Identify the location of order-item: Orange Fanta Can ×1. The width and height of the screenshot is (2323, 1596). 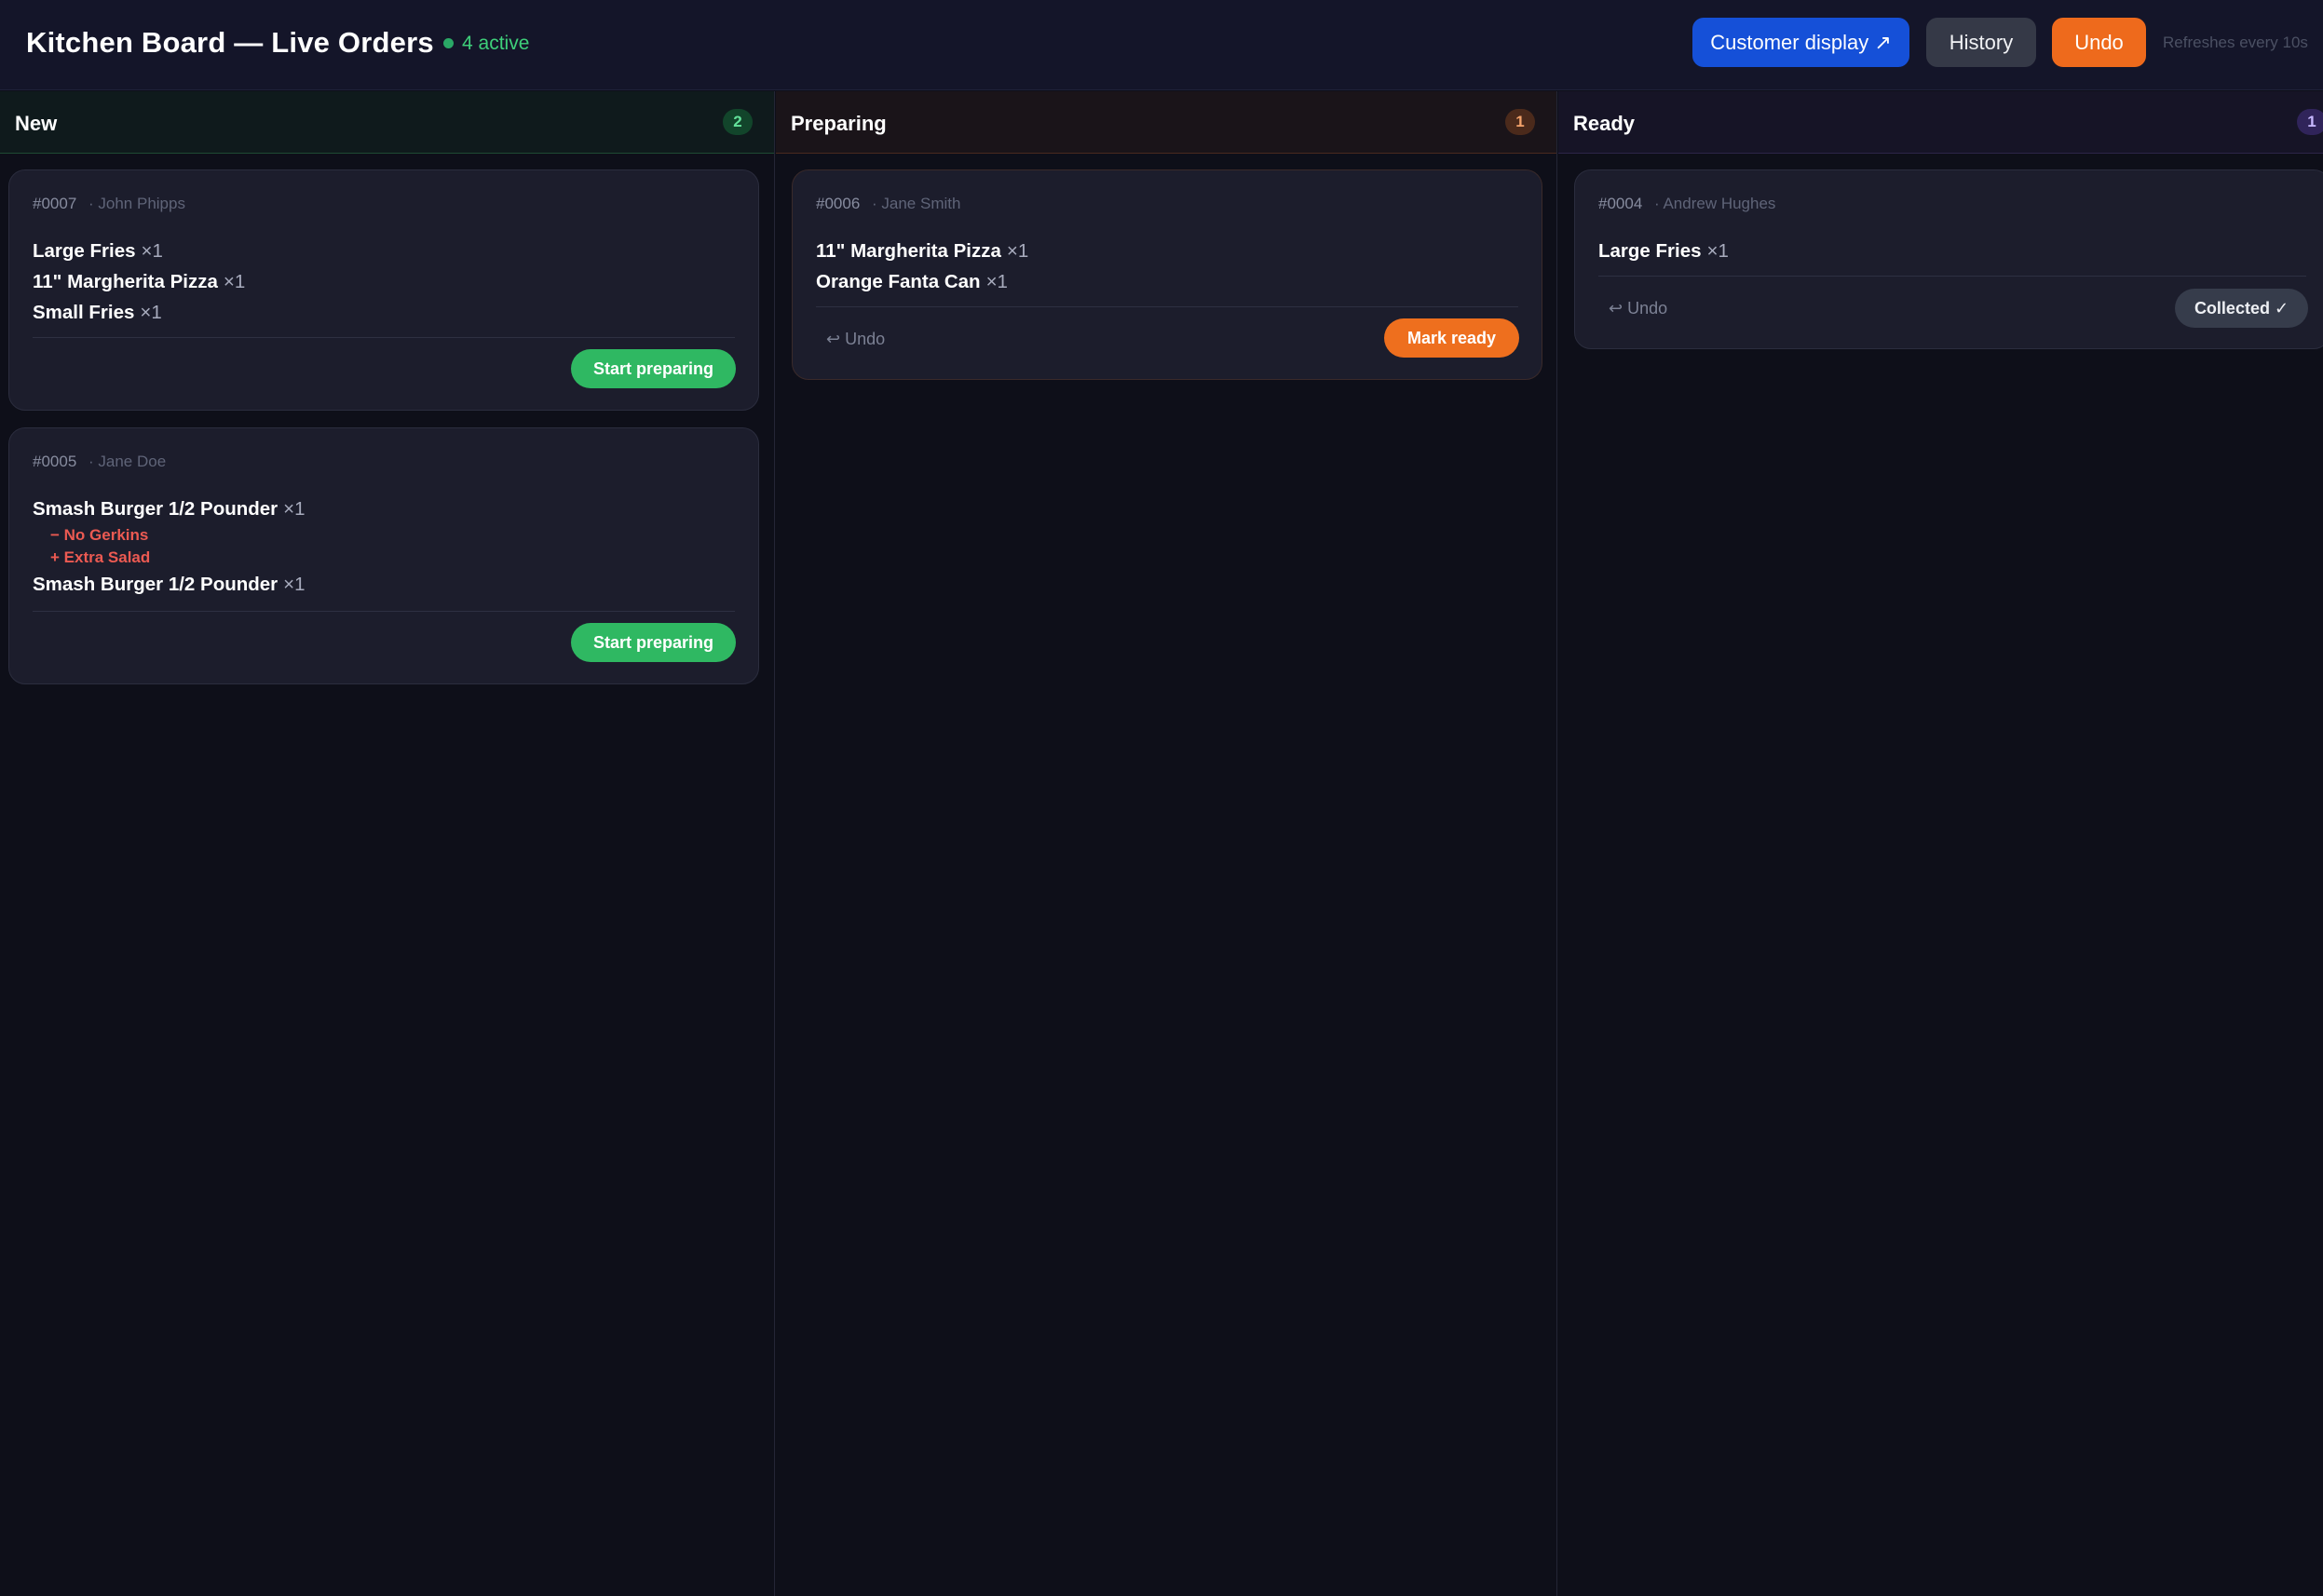
(922, 281).